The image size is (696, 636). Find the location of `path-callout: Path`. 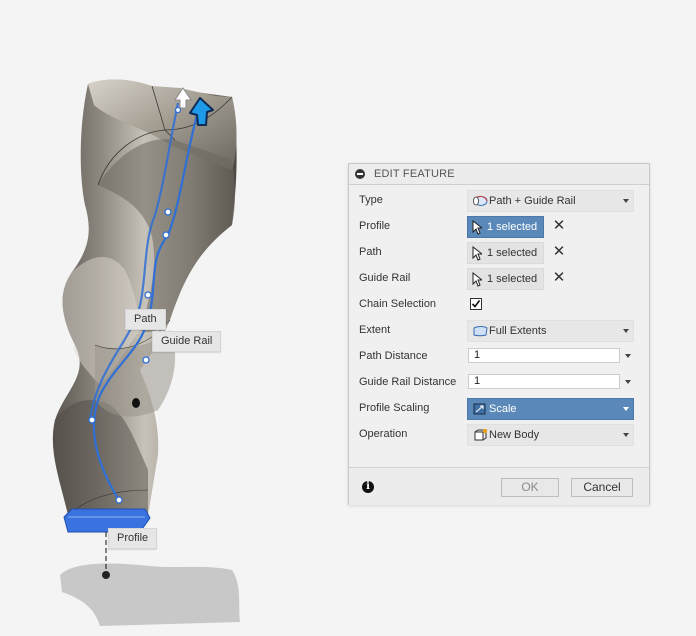

path-callout: Path is located at coordinates (145, 319).